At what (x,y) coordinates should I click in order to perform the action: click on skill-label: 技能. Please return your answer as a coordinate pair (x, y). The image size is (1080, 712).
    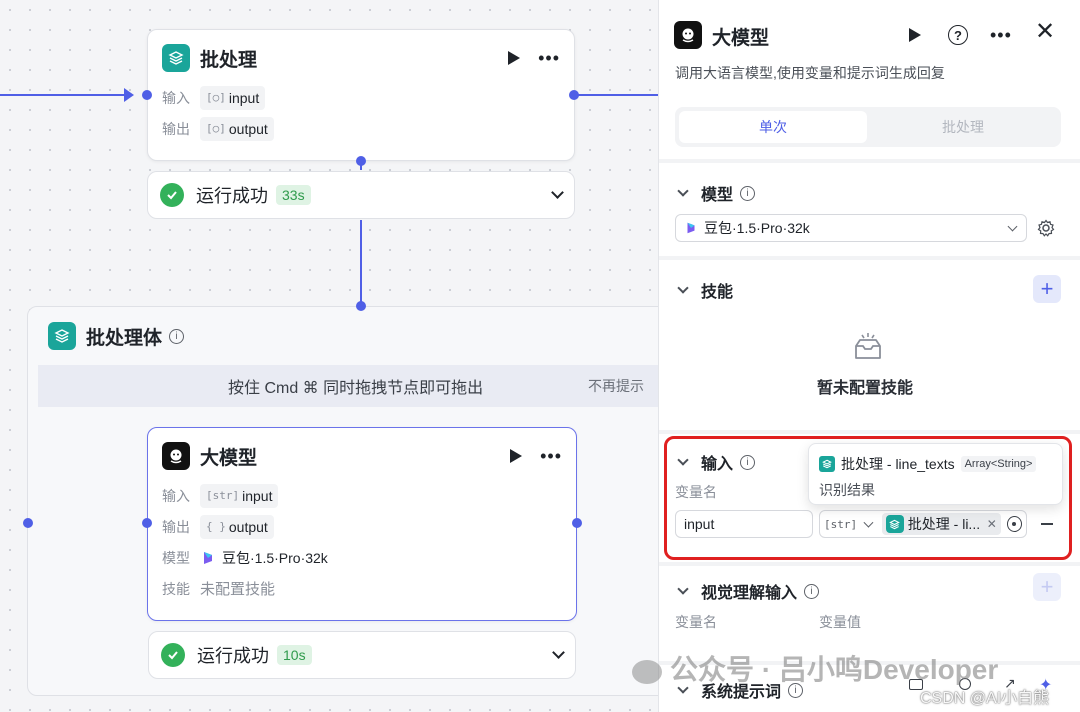
    Looking at the image, I should click on (176, 588).